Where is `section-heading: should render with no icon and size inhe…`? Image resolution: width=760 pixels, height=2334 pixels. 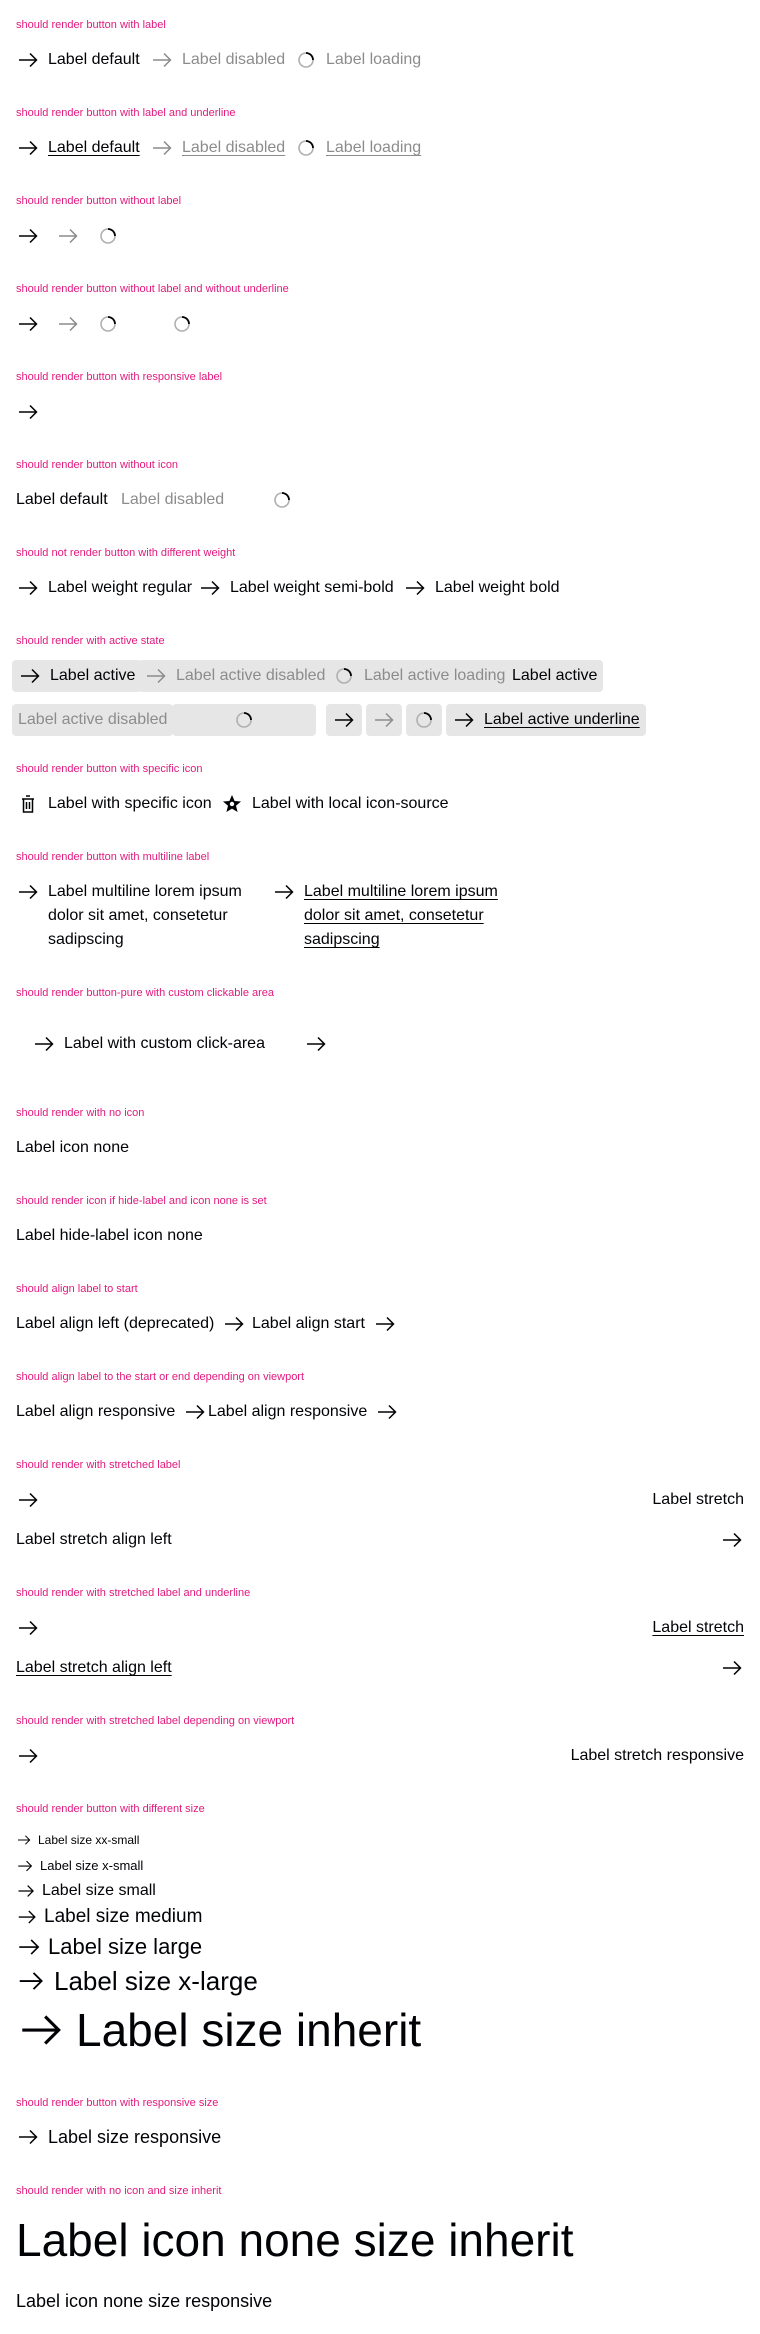
section-heading: should render with no icon and size inhe… is located at coordinates (119, 2191).